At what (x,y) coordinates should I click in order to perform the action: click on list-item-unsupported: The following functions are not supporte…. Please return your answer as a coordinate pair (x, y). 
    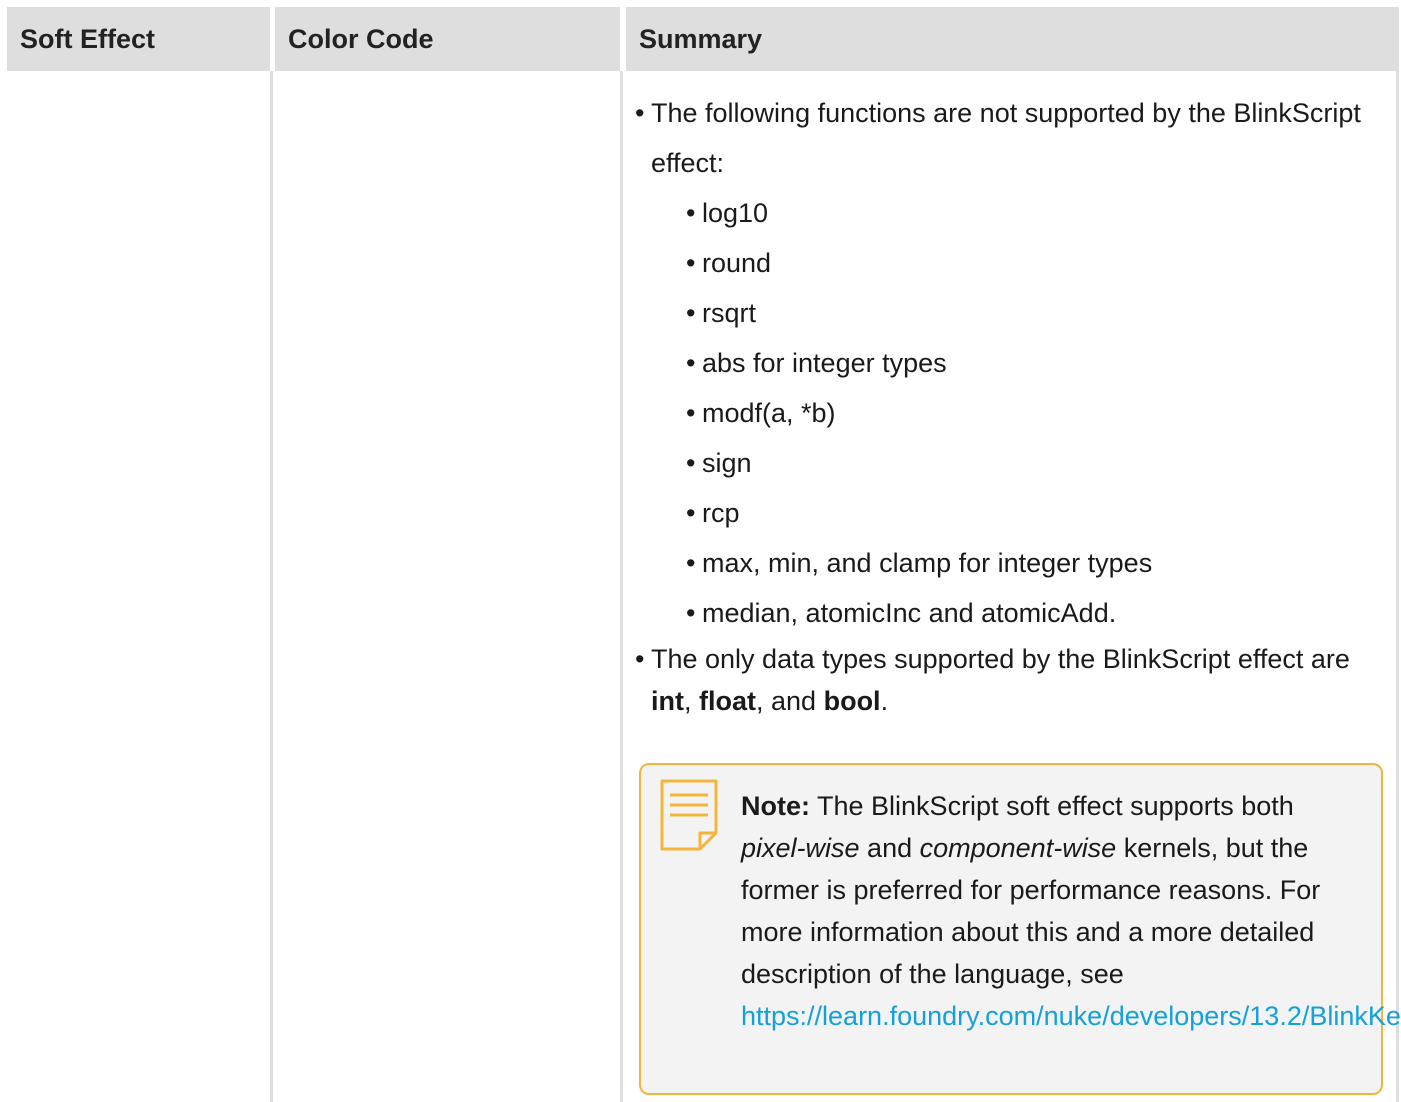
    Looking at the image, I should click on (1007, 138).